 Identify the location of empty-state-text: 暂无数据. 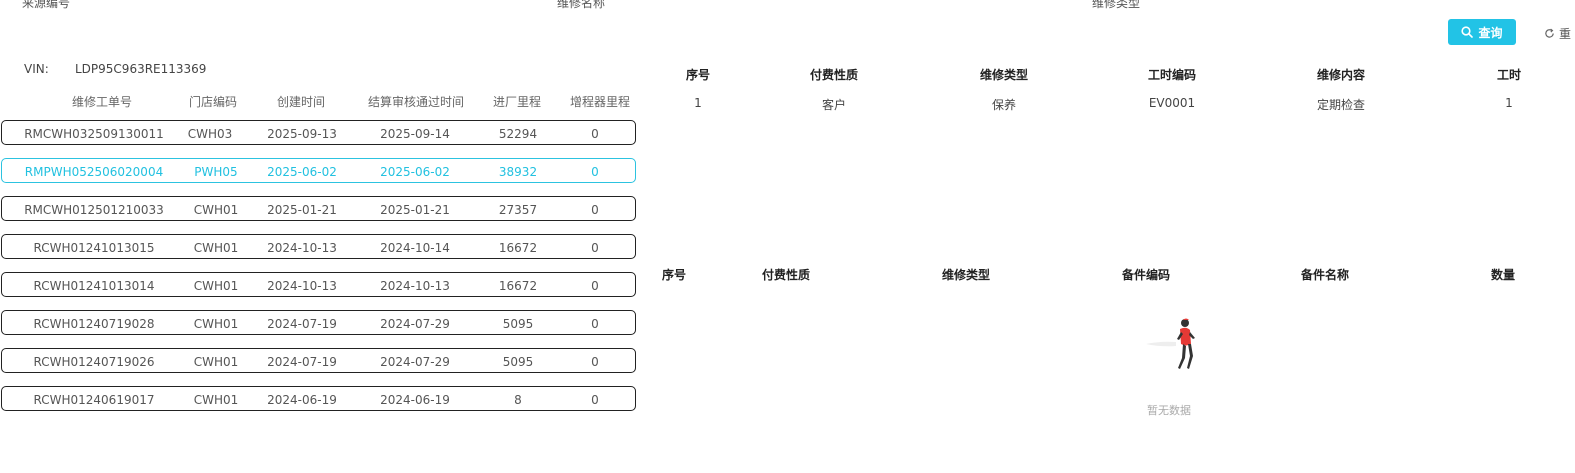
(1169, 410).